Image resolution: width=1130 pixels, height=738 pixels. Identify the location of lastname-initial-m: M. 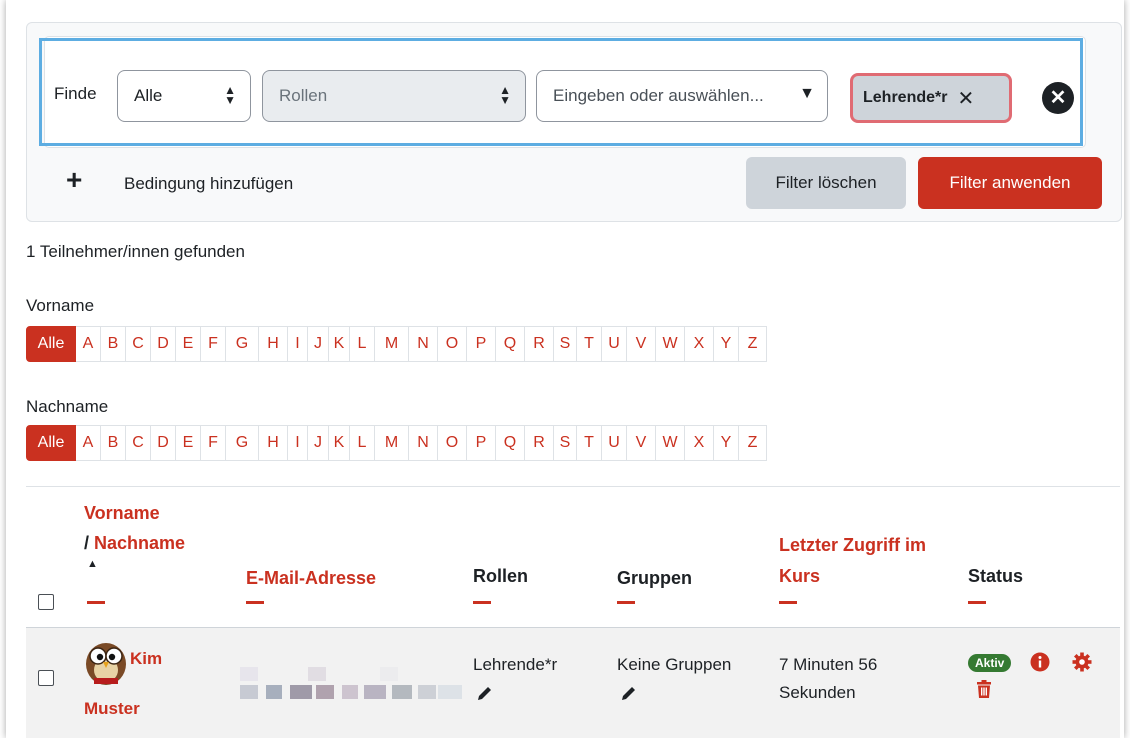
(392, 443).